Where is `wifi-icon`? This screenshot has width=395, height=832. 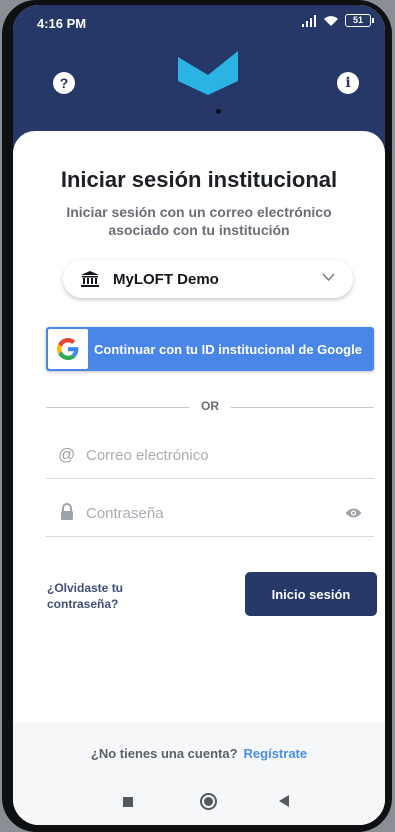
wifi-icon is located at coordinates (331, 21).